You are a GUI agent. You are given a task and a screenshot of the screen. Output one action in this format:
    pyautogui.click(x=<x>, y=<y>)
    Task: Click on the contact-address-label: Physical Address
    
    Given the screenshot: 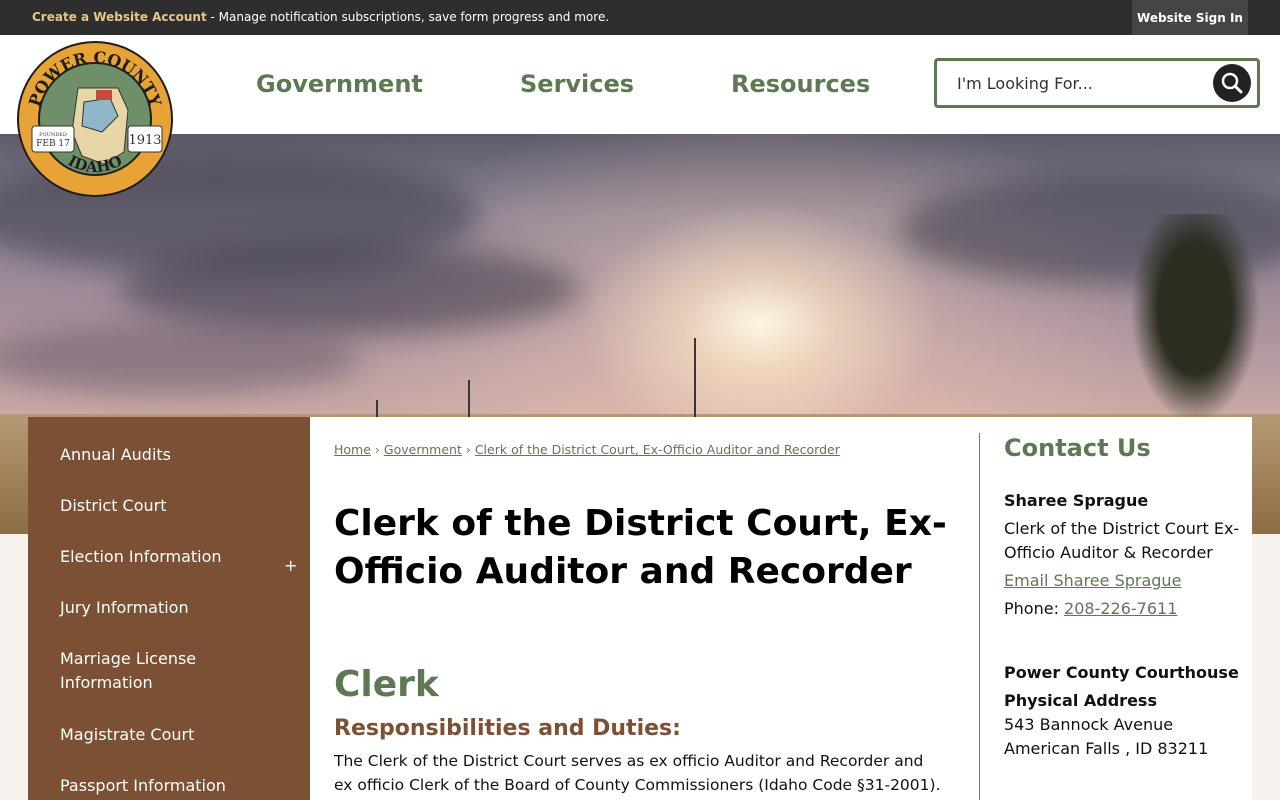 What is the action you would take?
    pyautogui.click(x=1080, y=700)
    